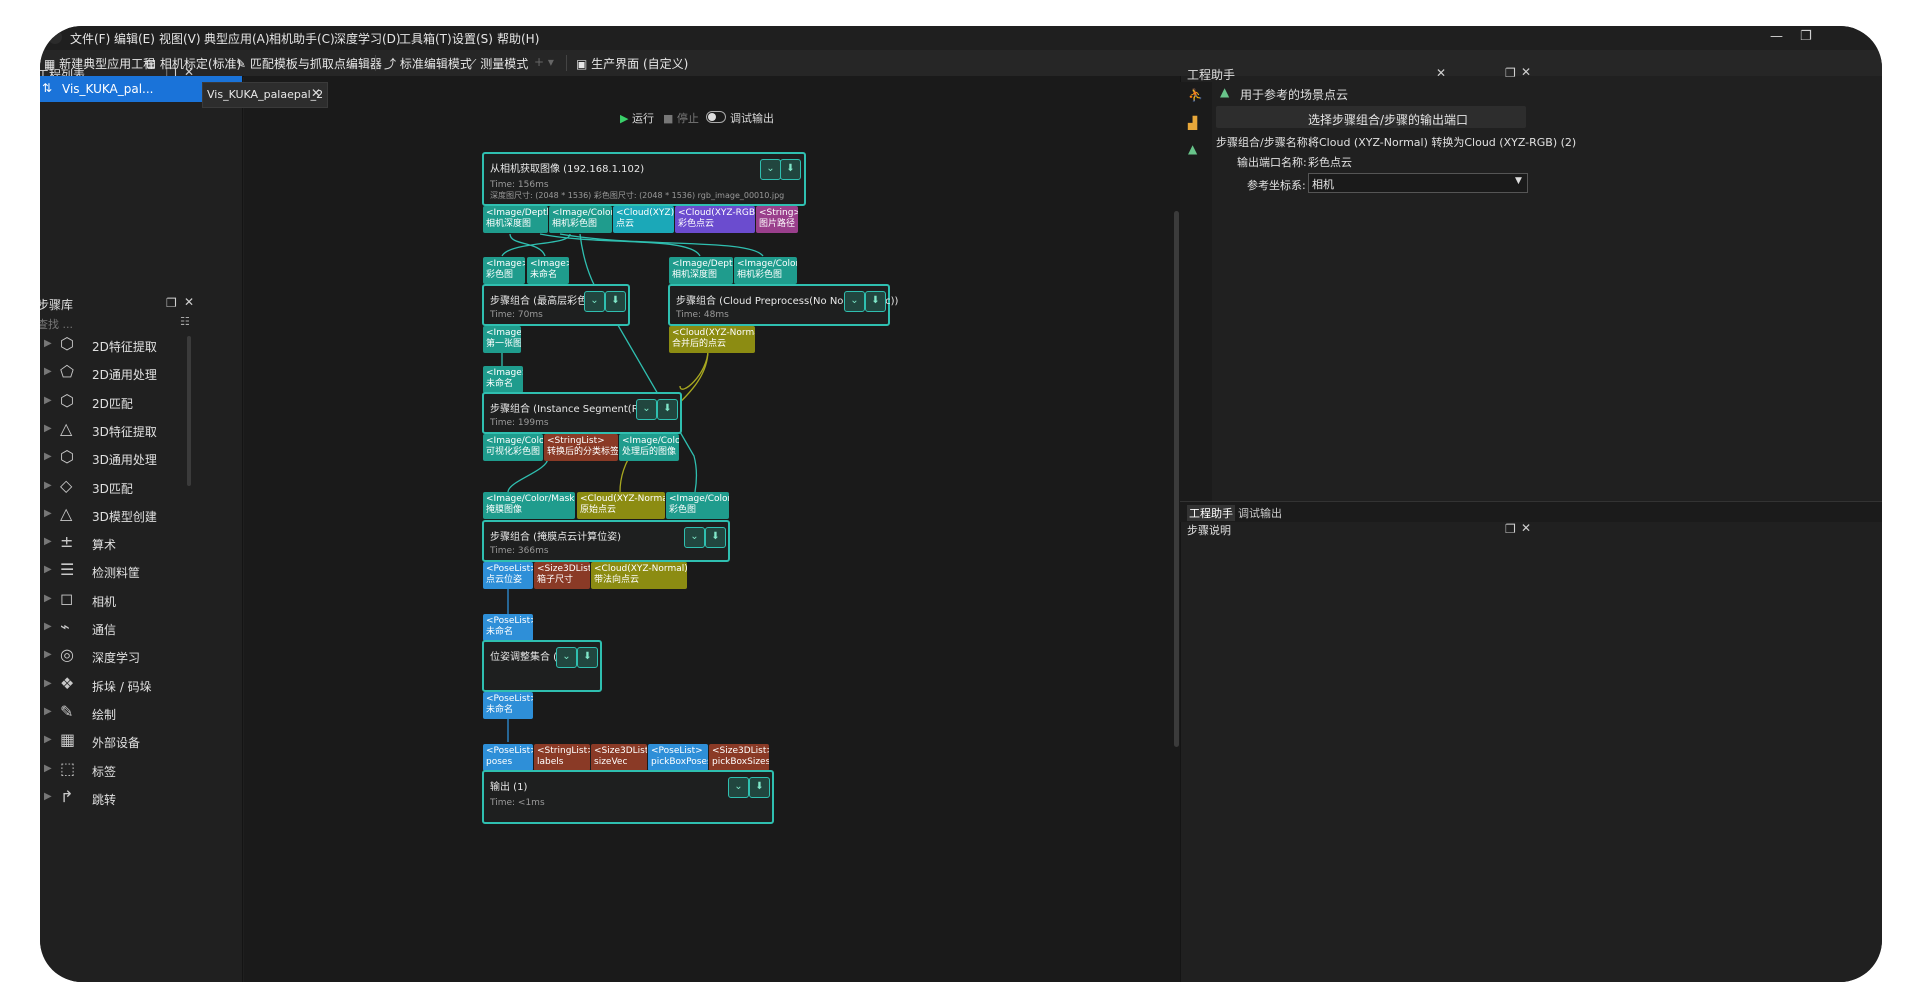 Image resolution: width=1920 pixels, height=1002 pixels. What do you see at coordinates (517, 803) in the screenshot?
I see `node-time: Time: <1ms` at bounding box center [517, 803].